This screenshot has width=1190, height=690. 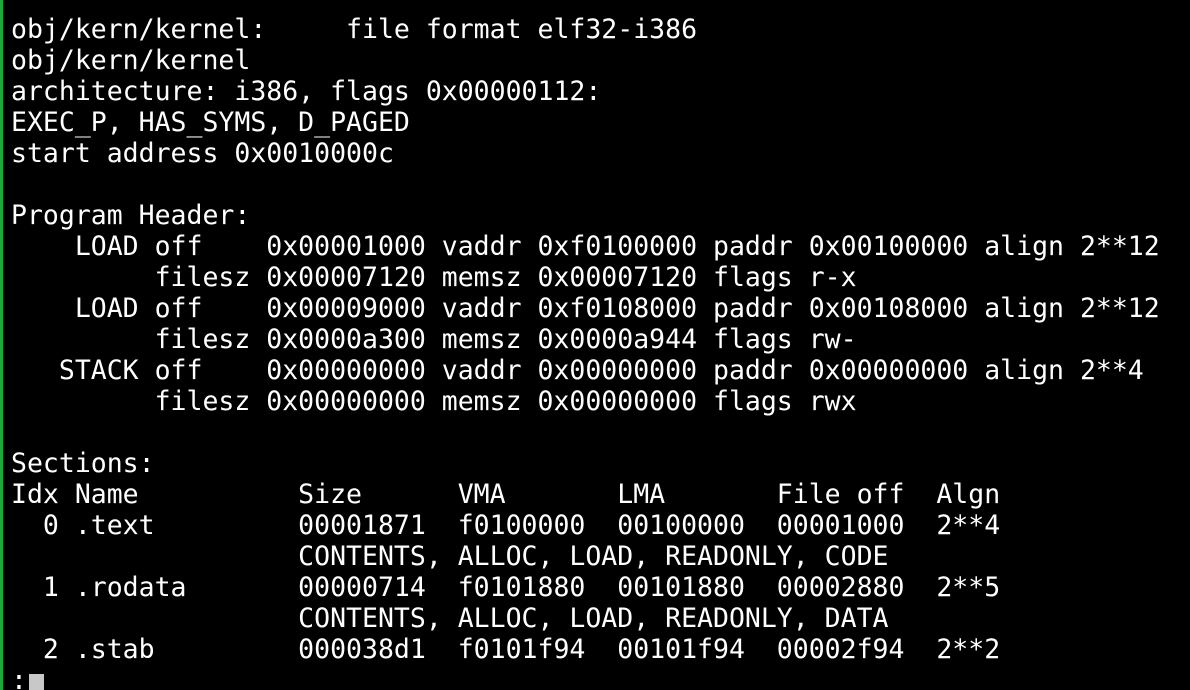 What do you see at coordinates (202, 153) in the screenshot?
I see `output-line-start-address: start address 0x0010000c` at bounding box center [202, 153].